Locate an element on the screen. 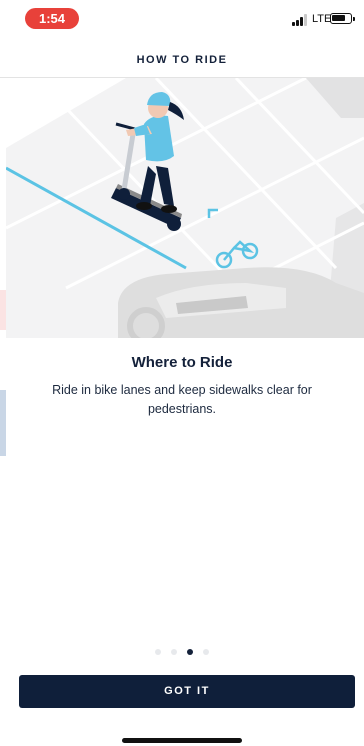 This screenshot has height=746, width=364. status-bar: 1:54 LTE is located at coordinates (182, 20).